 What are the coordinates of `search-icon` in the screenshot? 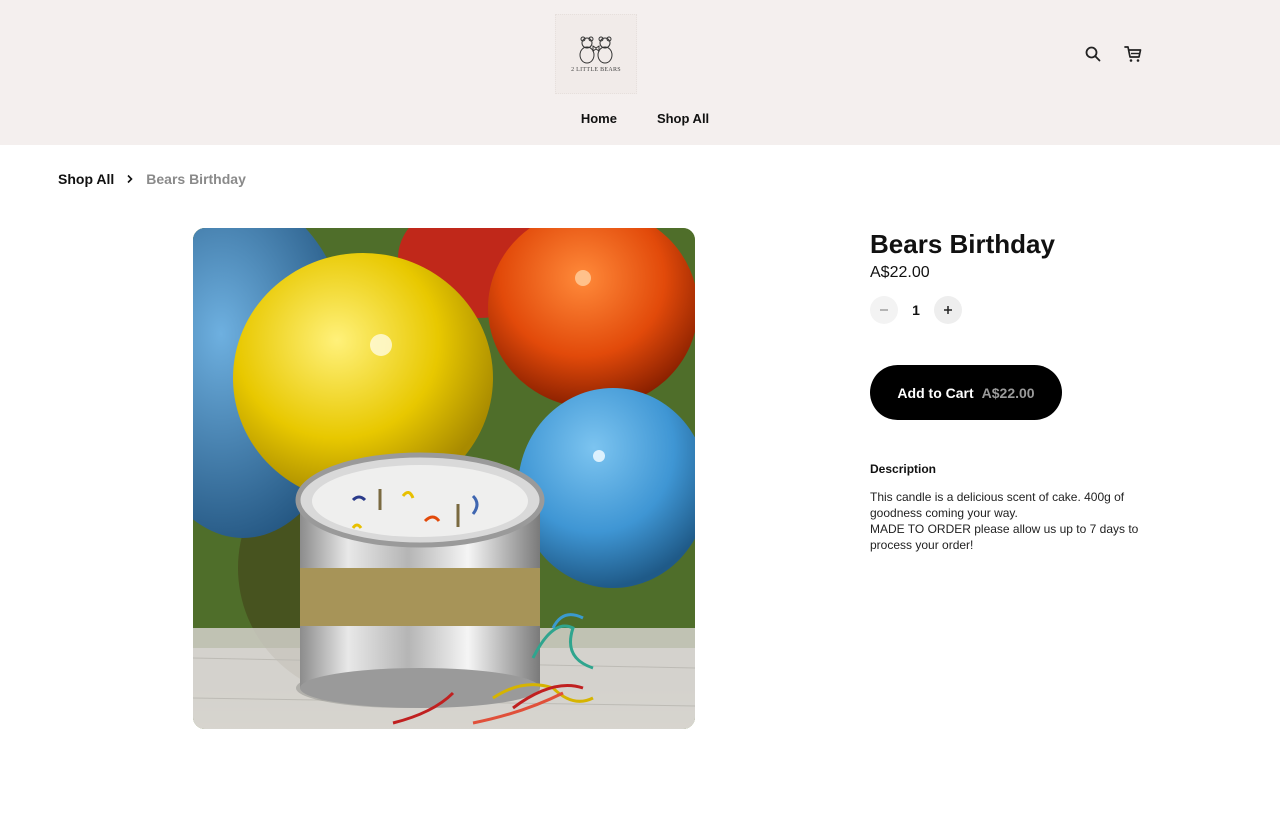 It's located at (1093, 54).